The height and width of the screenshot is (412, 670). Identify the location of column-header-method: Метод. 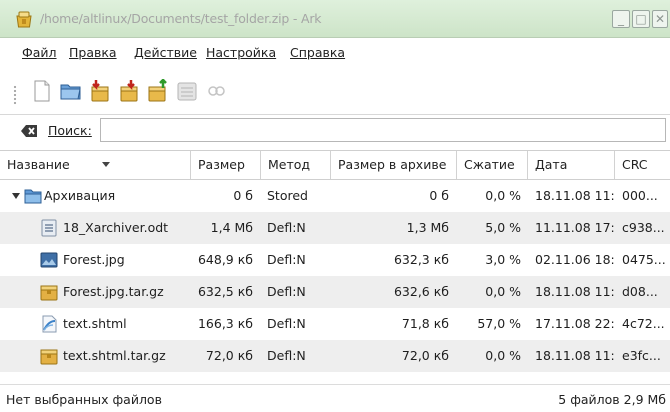
(296, 165).